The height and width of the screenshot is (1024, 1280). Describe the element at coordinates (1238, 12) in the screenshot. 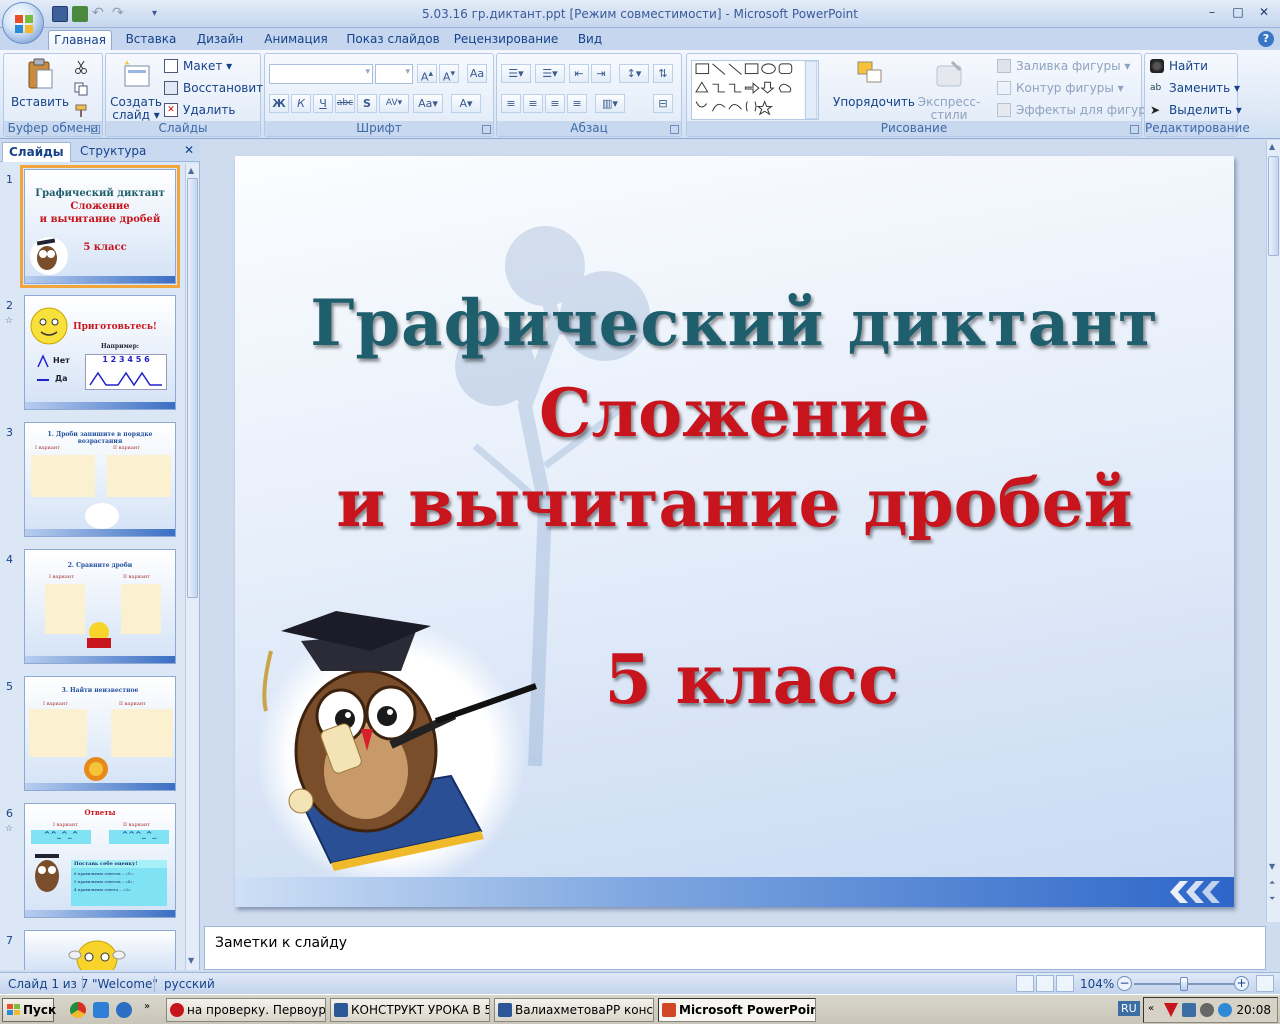

I see `maximize-button: □` at that location.